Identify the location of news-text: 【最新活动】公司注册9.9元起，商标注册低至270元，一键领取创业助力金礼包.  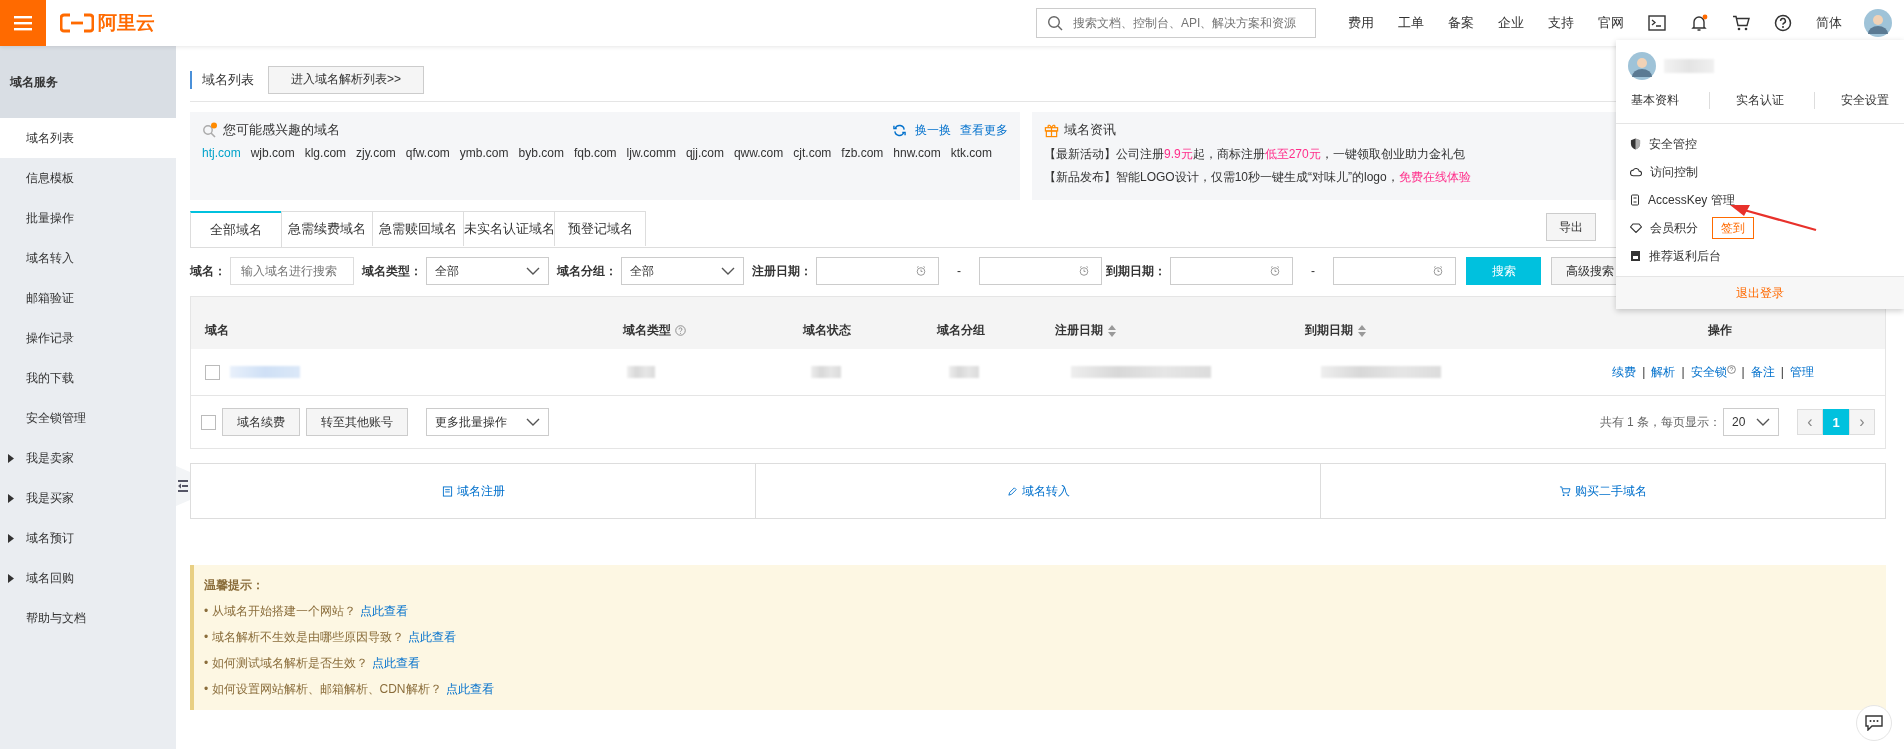
(1254, 154).